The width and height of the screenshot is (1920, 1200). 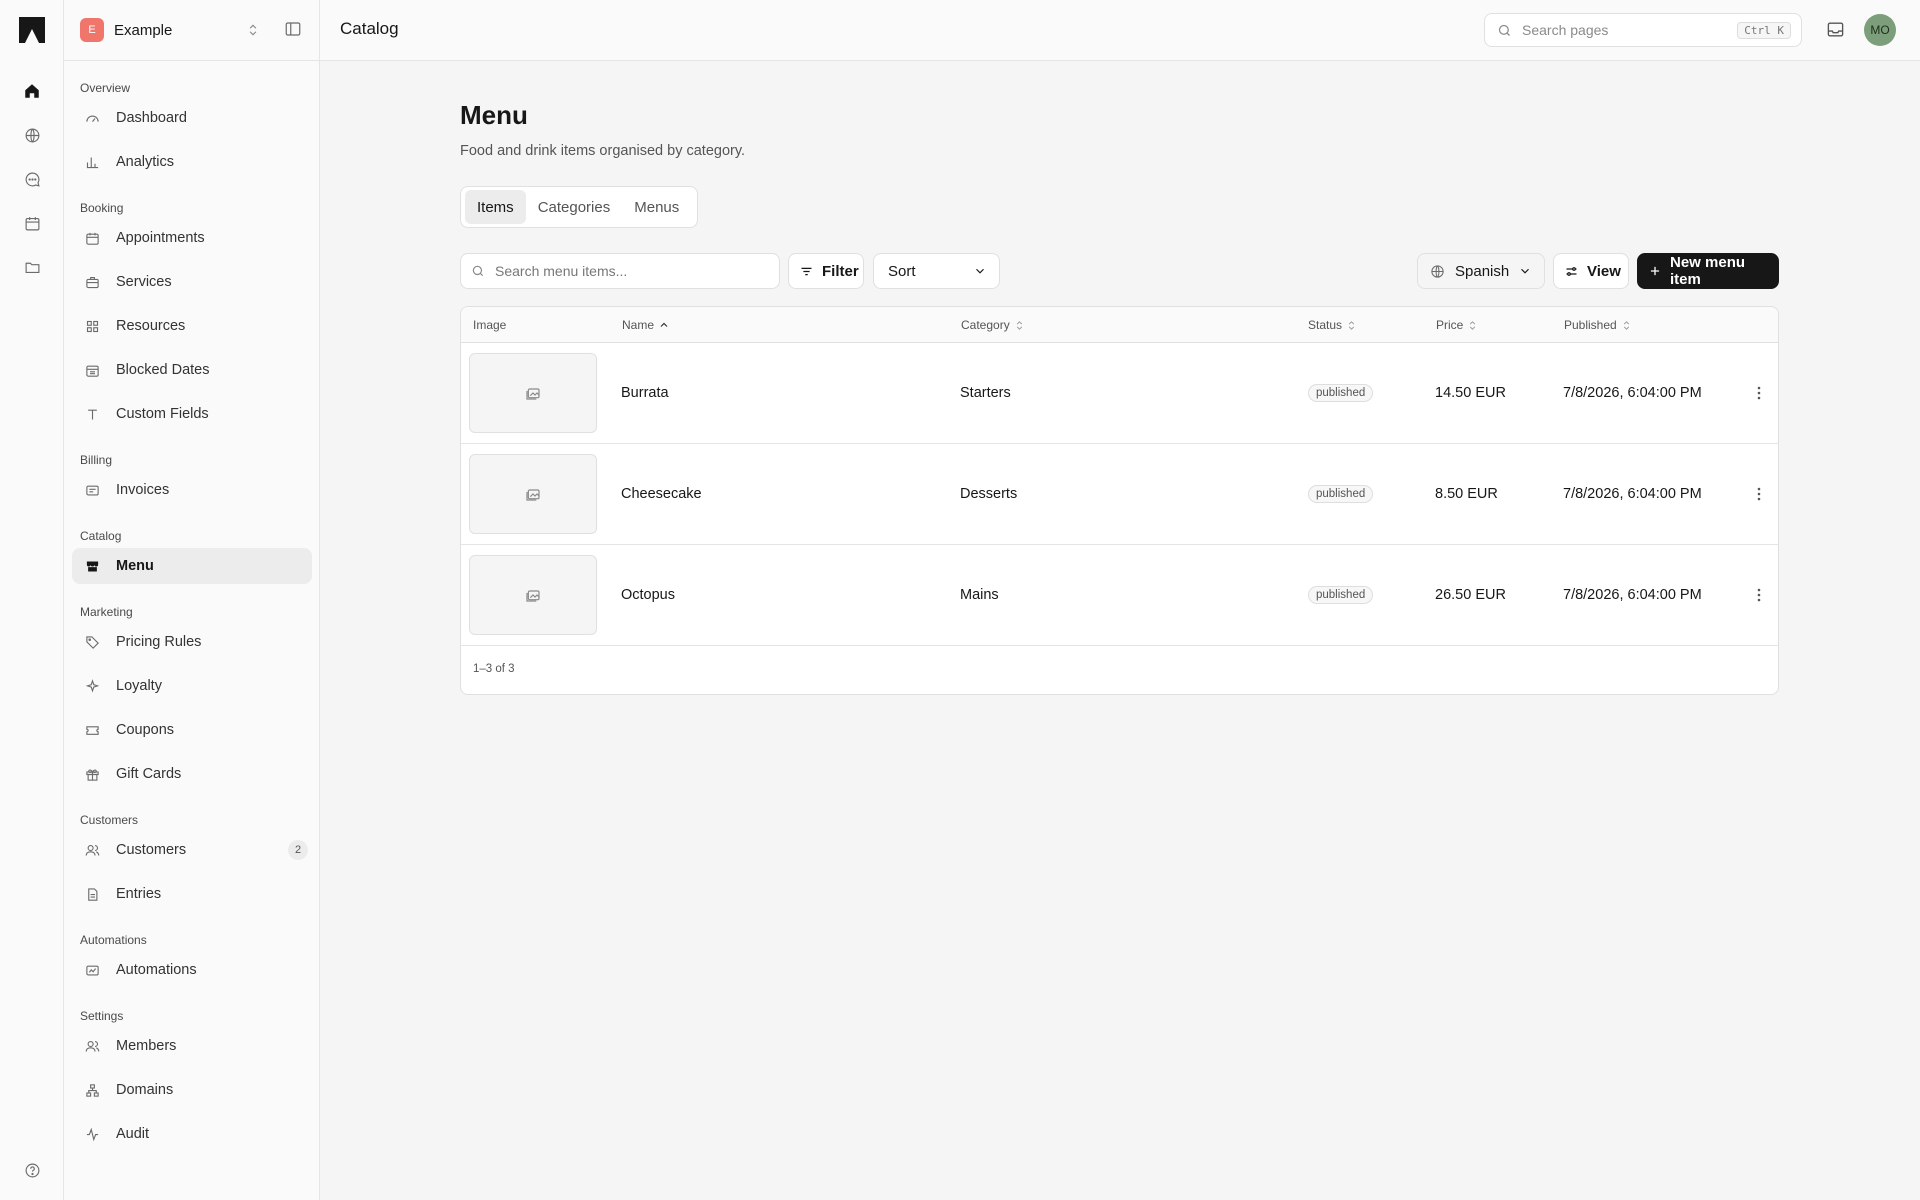 What do you see at coordinates (192, 326) in the screenshot?
I see `sidebar-item-resources: Resources` at bounding box center [192, 326].